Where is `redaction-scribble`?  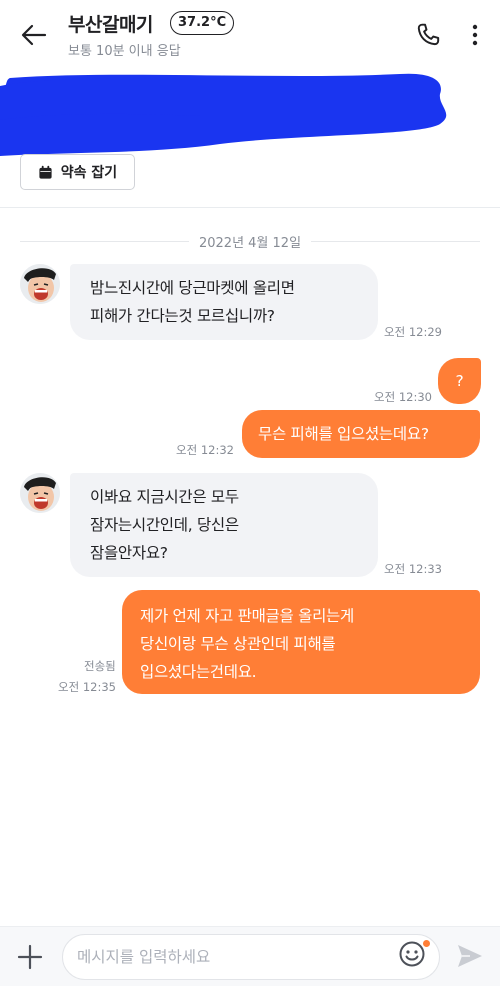
redaction-scribble is located at coordinates (223, 114).